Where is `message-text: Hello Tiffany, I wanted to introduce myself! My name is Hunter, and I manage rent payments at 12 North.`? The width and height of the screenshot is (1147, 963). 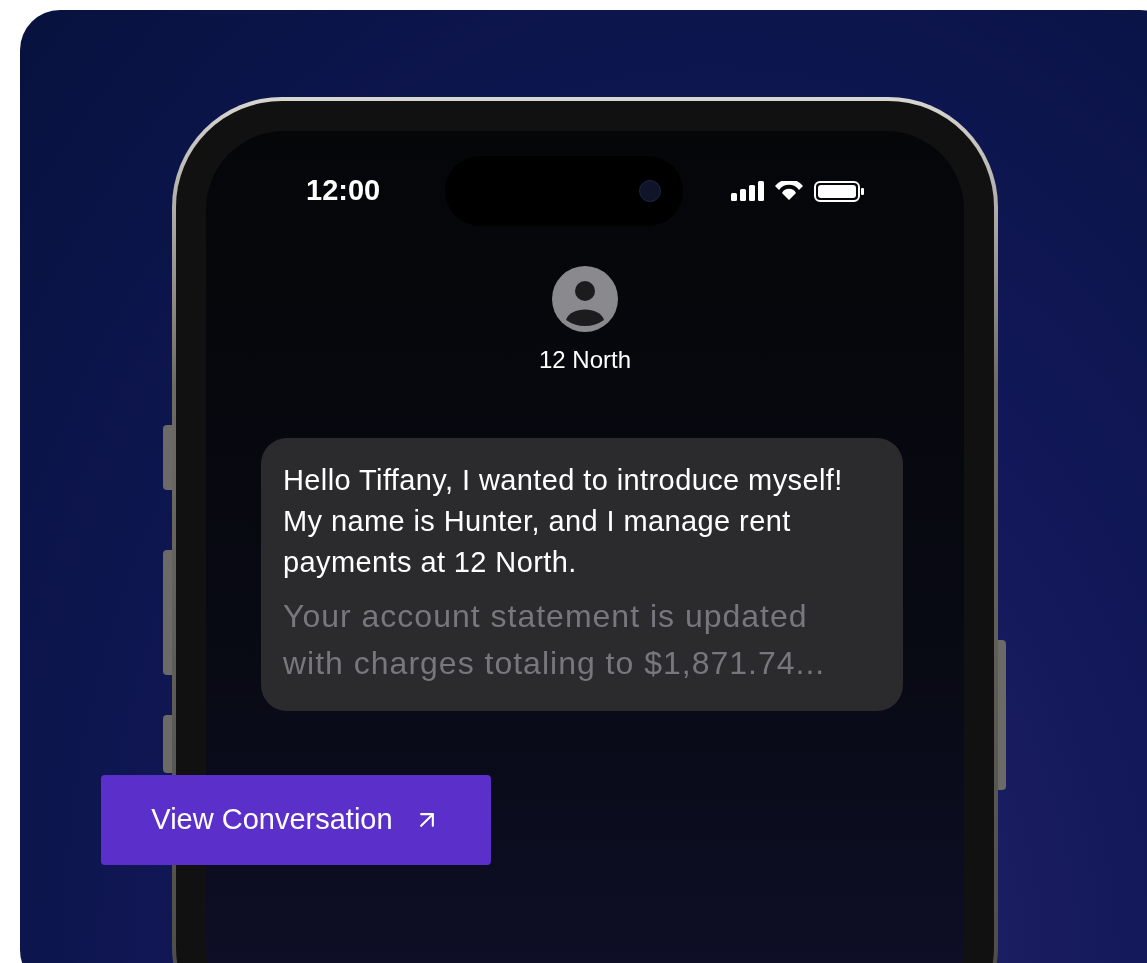 message-text: Hello Tiffany, I wanted to introduce myself! My name is Hunter, and I manage rent payments at 12 North. is located at coordinates (563, 521).